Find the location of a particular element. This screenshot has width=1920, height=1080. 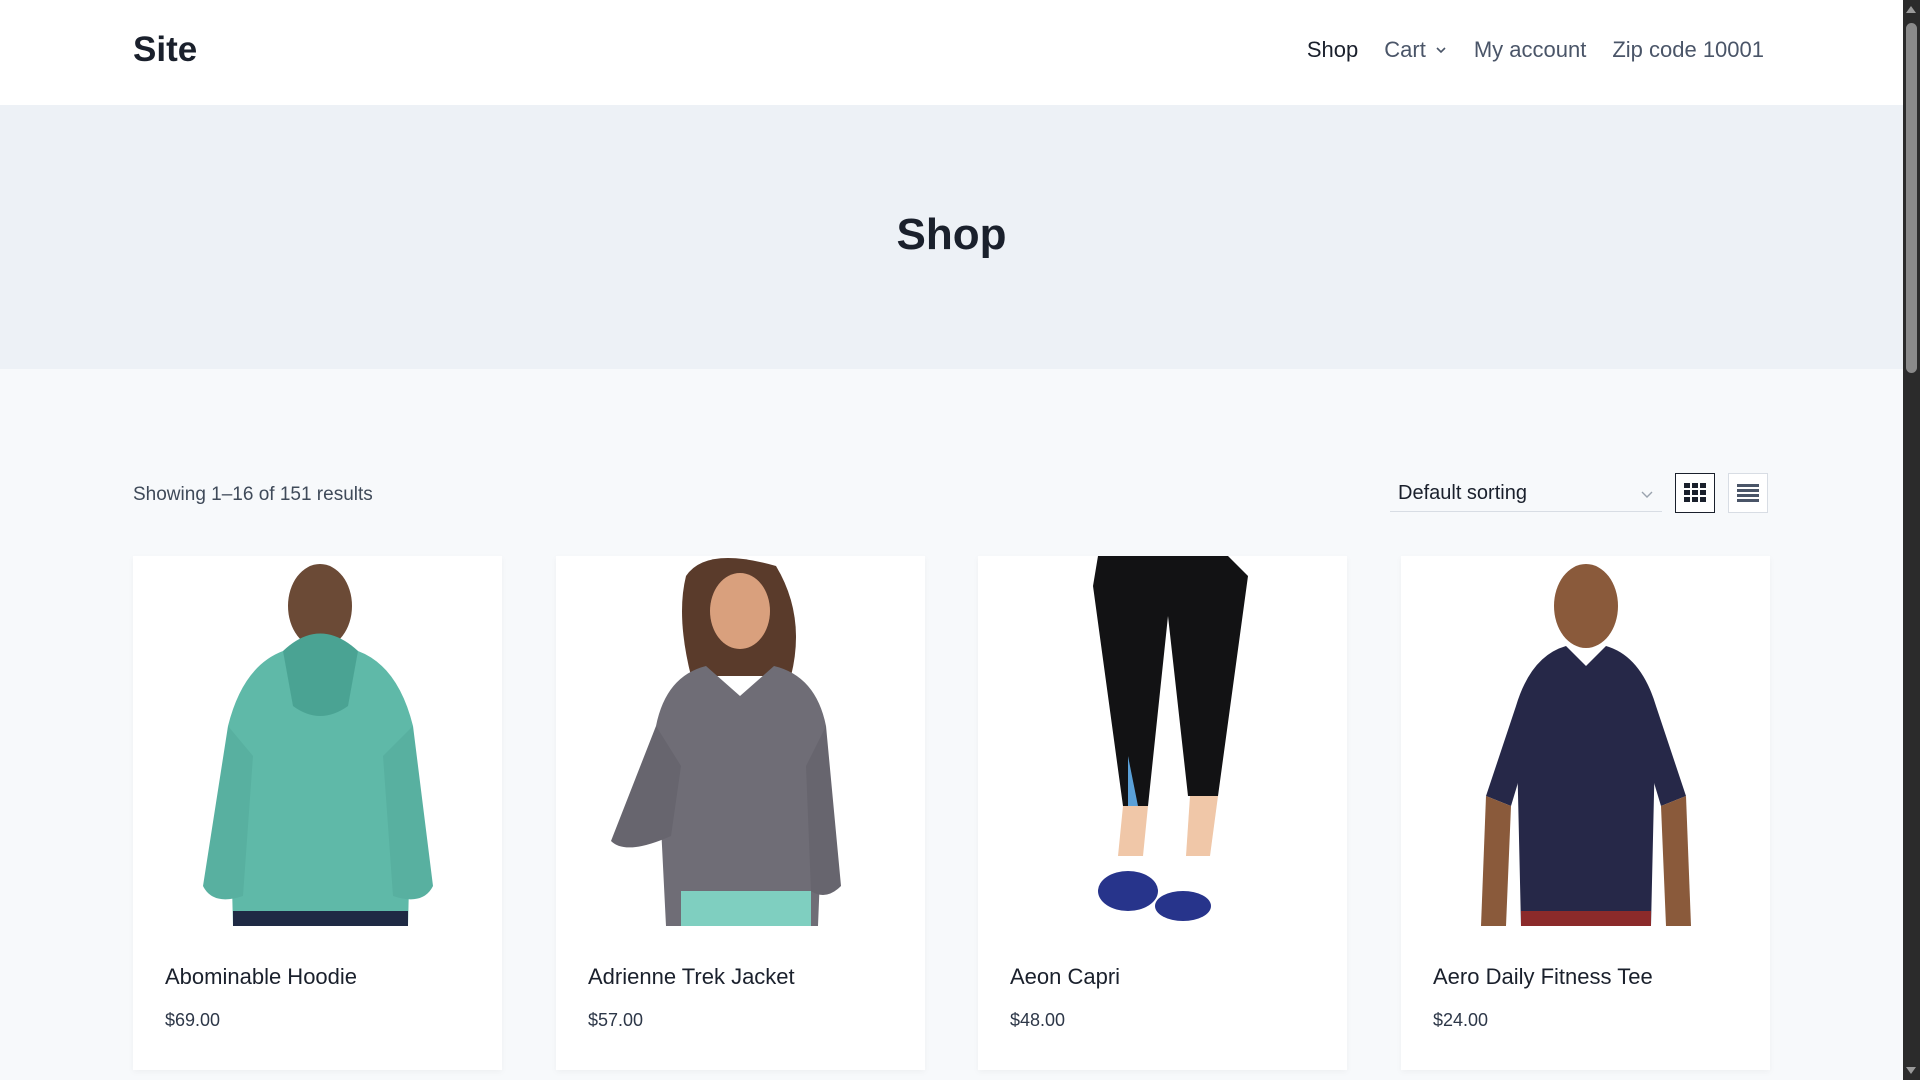

nav-my-account-label: My account is located at coordinates (1530, 49).